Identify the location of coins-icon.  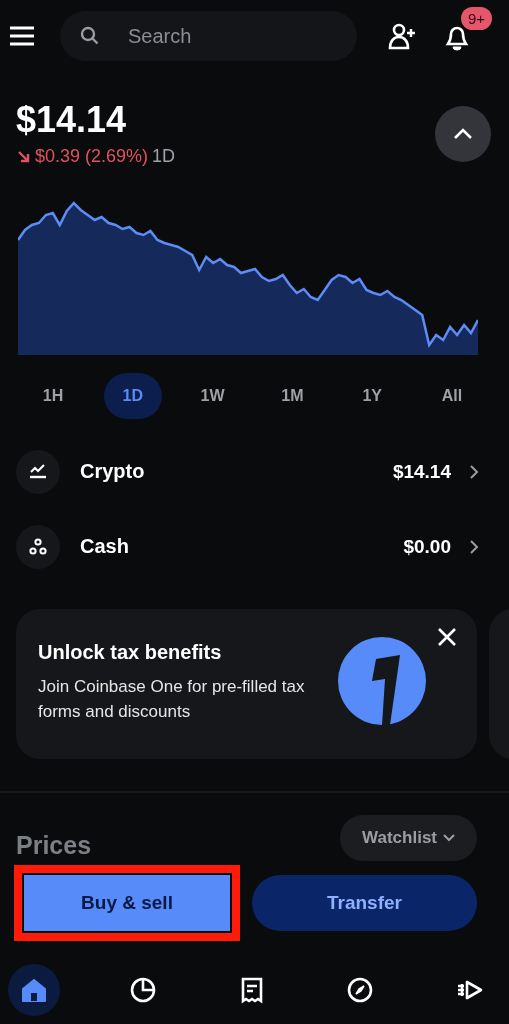
(38, 546).